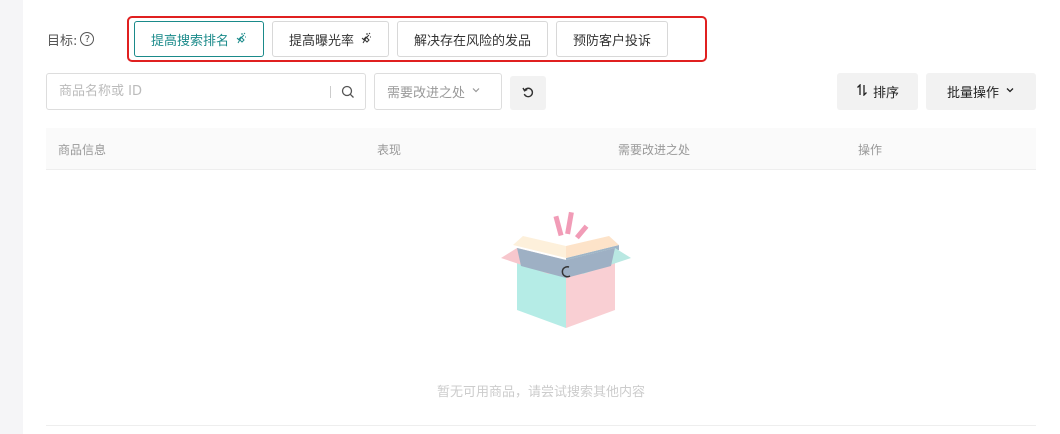  I want to click on tab-label: 预防客户投诉, so click(612, 41).